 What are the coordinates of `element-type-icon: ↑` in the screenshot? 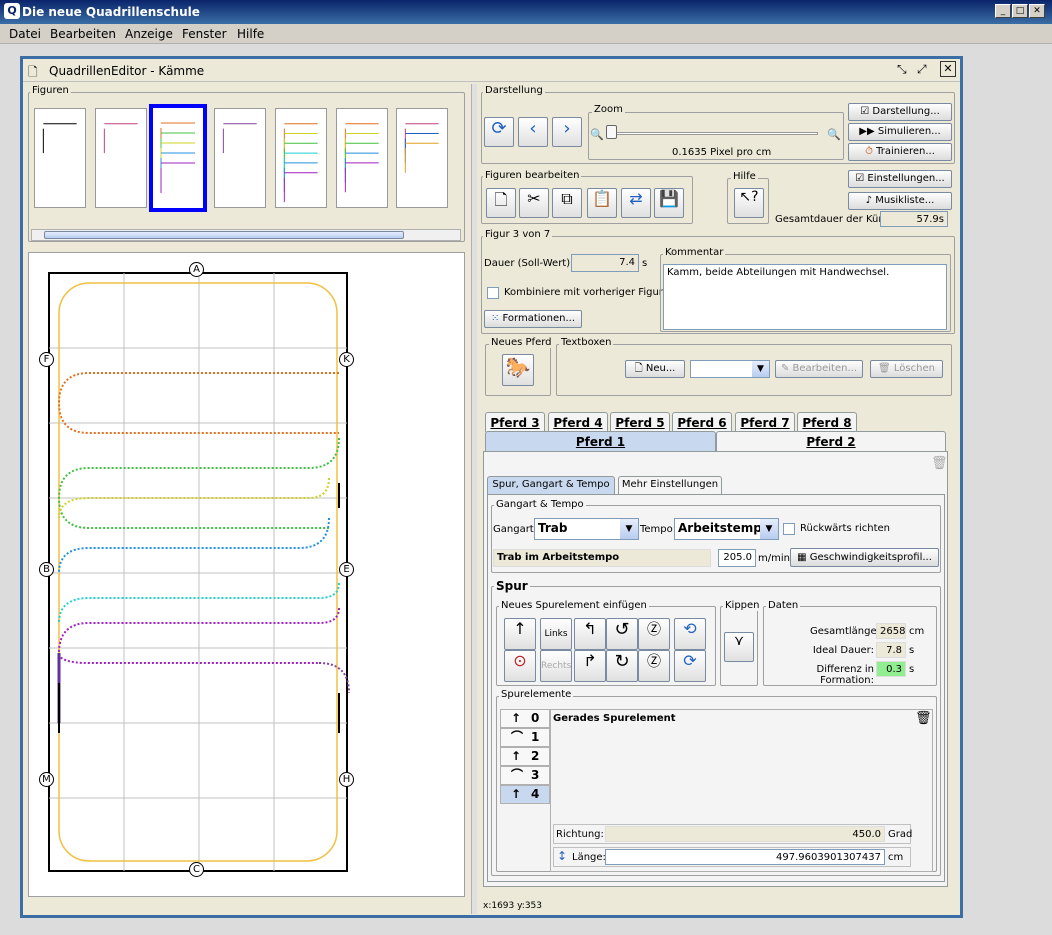 It's located at (516, 718).